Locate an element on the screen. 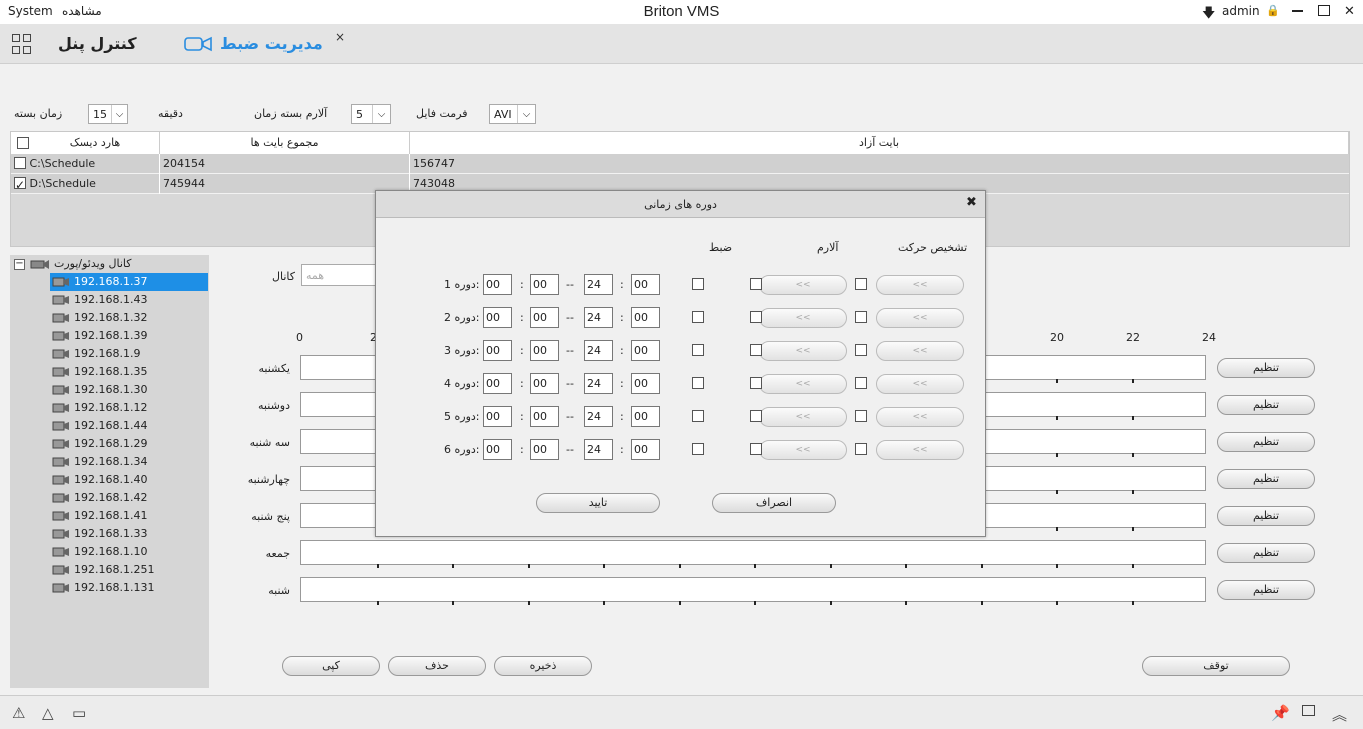 This screenshot has width=1363, height=729. tree-item-channel: 192.168.1.44 is located at coordinates (129, 426).